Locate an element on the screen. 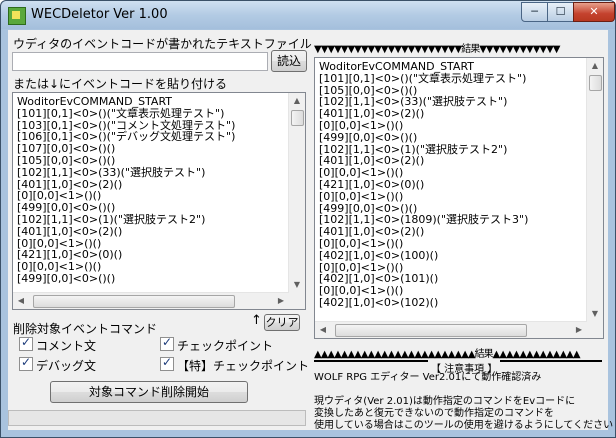 The width and height of the screenshot is (616, 438). clear-button: クリア is located at coordinates (282, 322).